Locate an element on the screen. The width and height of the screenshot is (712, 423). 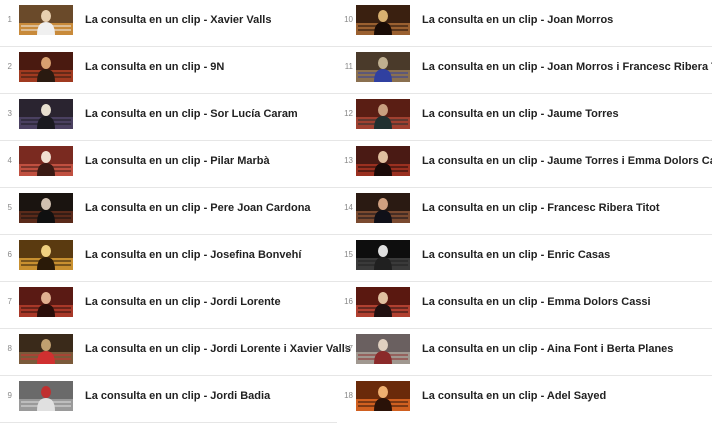
playlist-item-number: 13 is located at coordinates (348, 160).